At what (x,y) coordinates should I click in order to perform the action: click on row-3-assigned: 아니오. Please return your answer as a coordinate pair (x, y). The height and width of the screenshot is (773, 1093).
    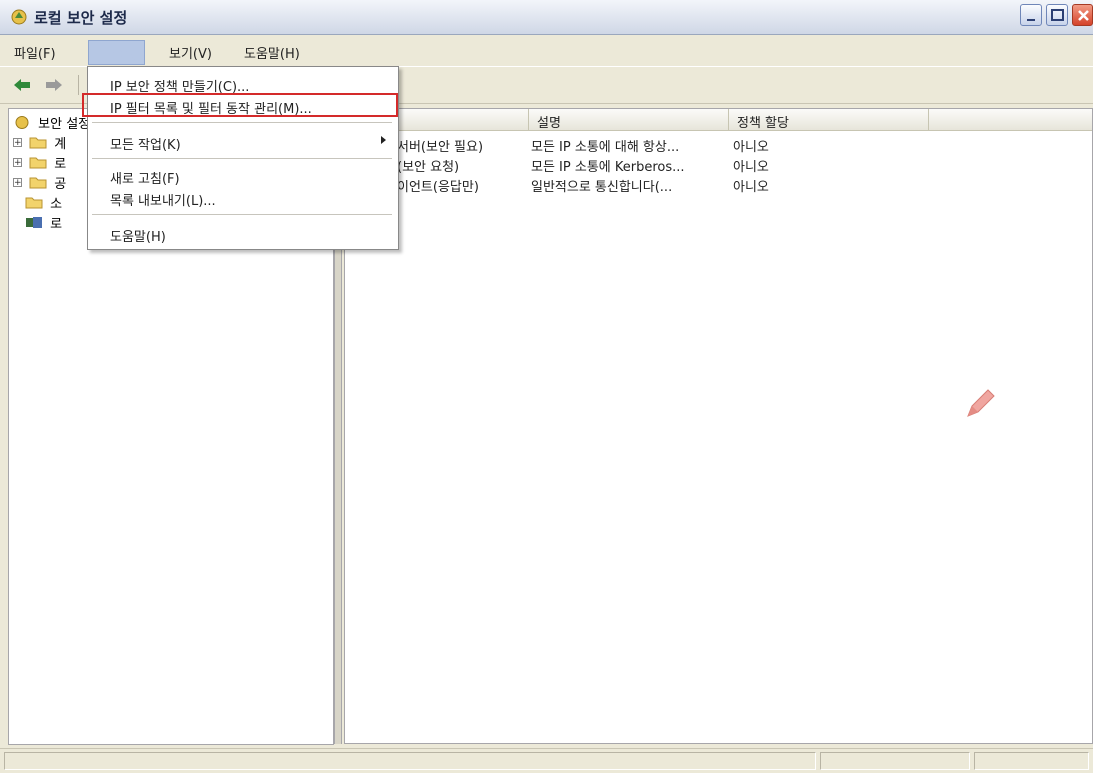
    Looking at the image, I should click on (751, 187).